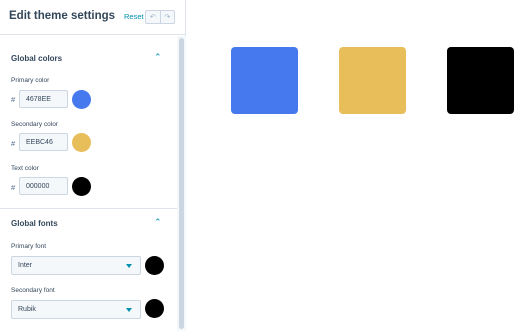 This screenshot has height=331, width=514. What do you see at coordinates (372, 80) in the screenshot?
I see `preview-secondary-square` at bounding box center [372, 80].